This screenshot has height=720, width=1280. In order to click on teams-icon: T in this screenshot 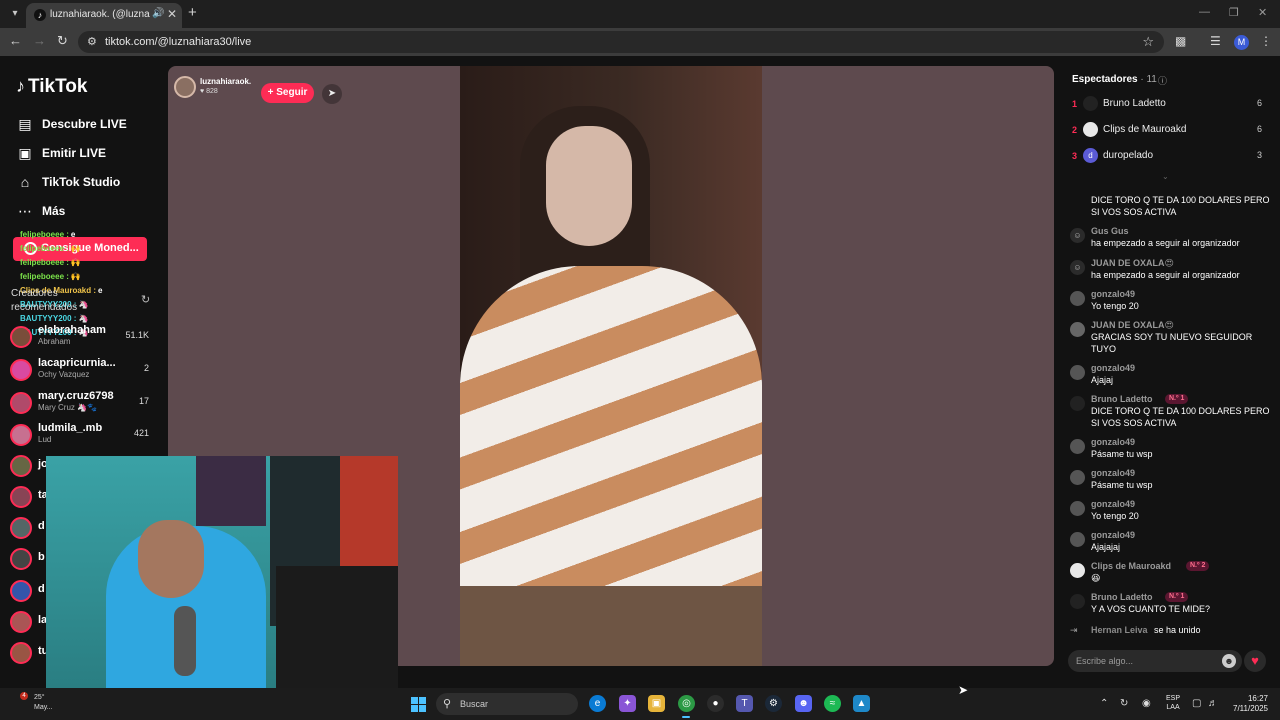, I will do `click(744, 703)`.